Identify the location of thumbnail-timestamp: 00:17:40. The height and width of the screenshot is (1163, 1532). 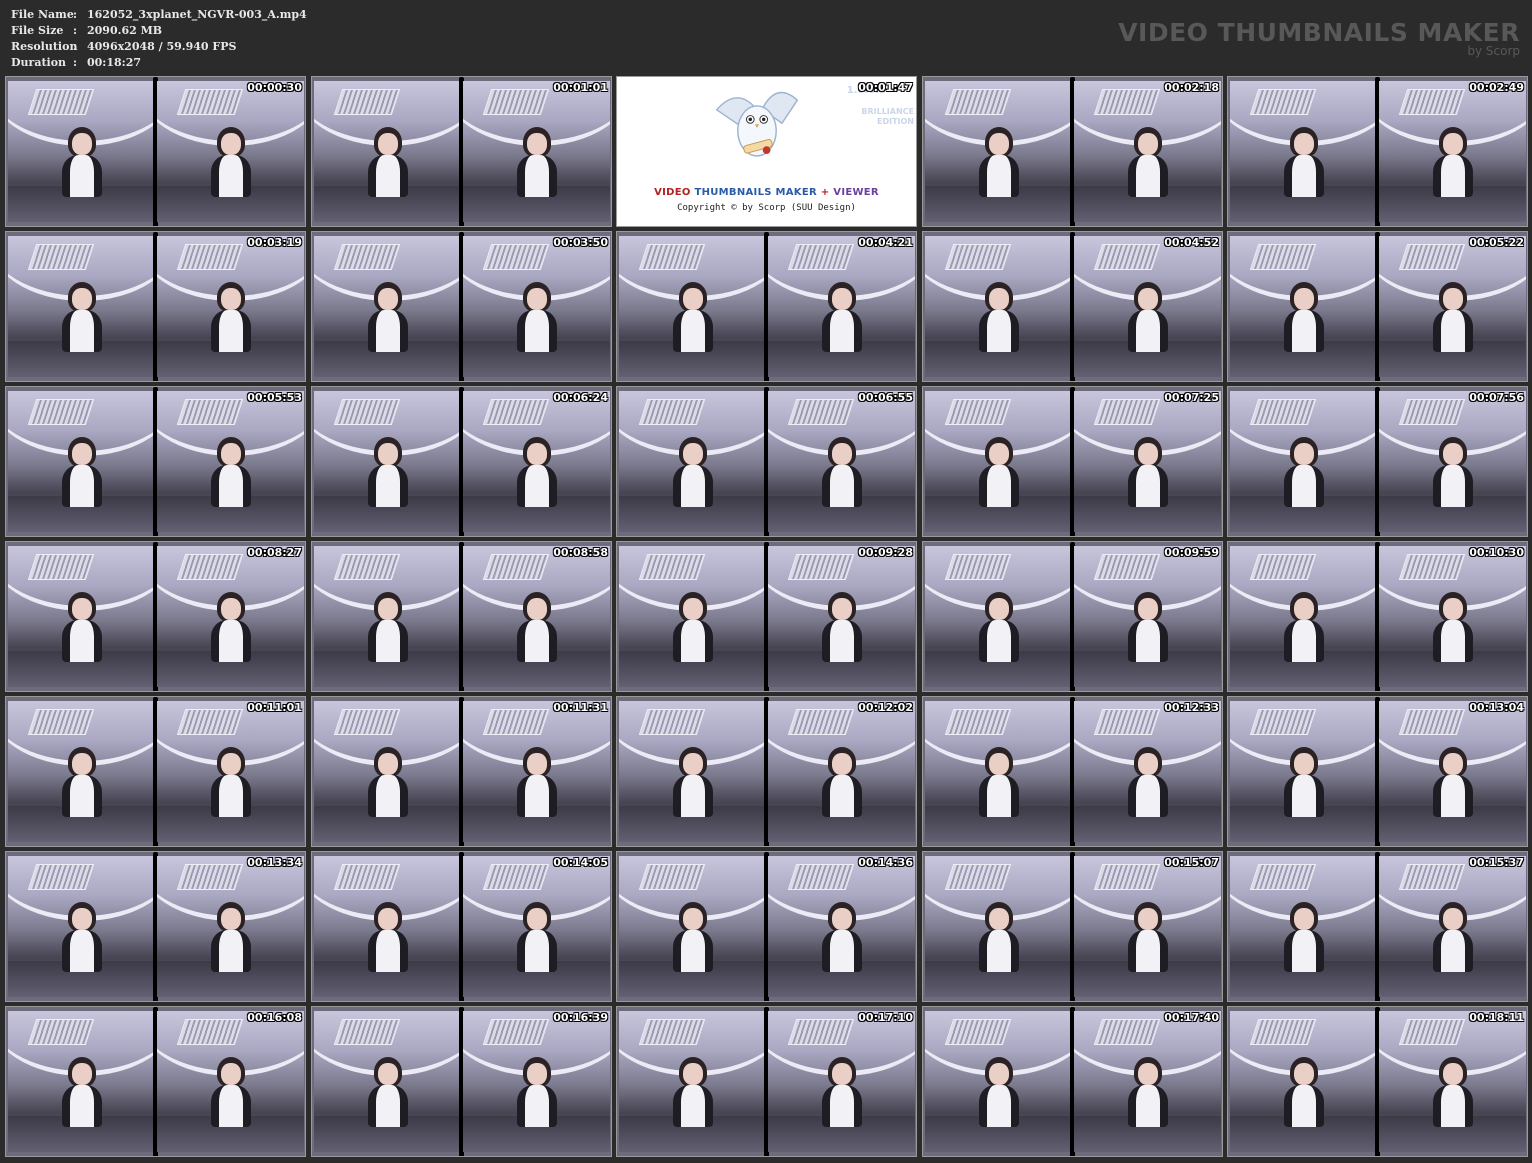
(1191, 1017).